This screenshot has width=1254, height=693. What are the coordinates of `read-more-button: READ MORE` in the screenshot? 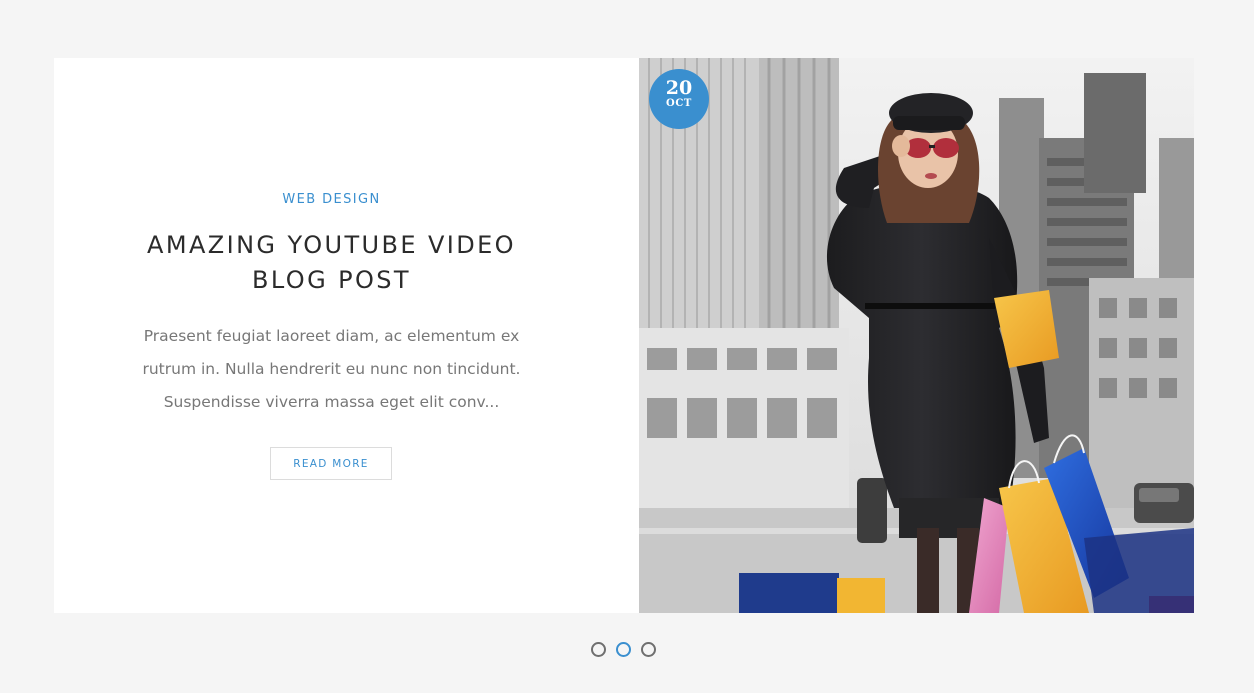 It's located at (331, 463).